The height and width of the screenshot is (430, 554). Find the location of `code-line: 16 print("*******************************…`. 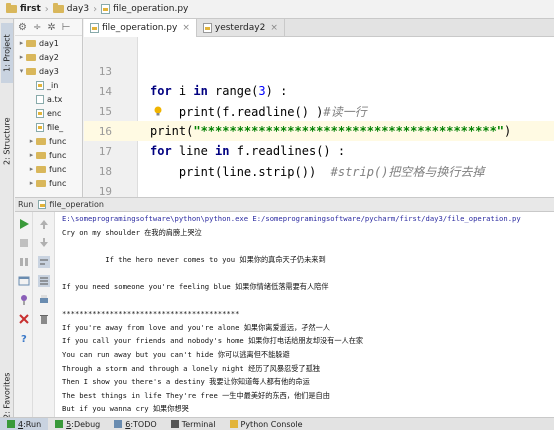

code-line: 16 print("*******************************… is located at coordinates (319, 131).